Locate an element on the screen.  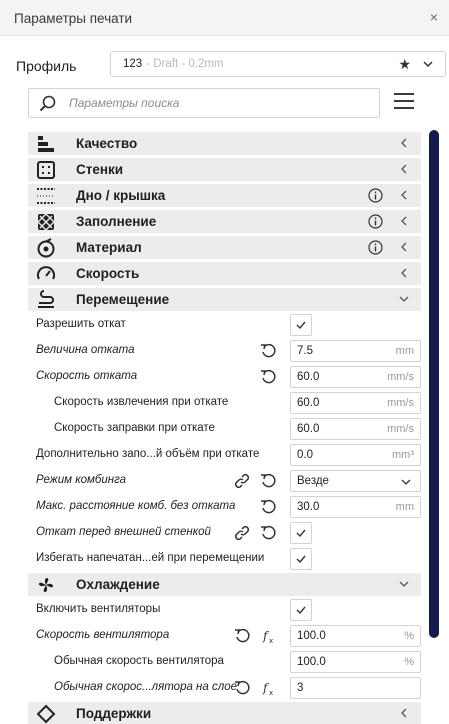
layer-height-icon is located at coordinates (46, 144).